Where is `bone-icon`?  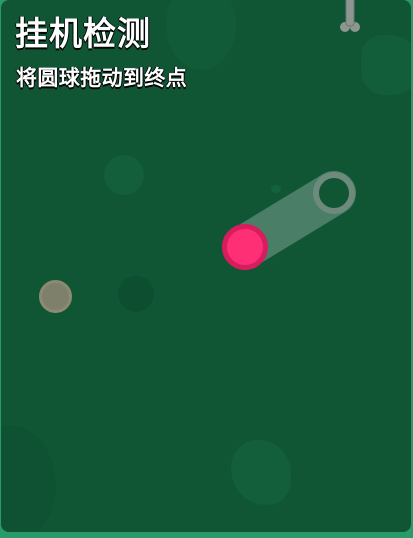 bone-icon is located at coordinates (350, 16).